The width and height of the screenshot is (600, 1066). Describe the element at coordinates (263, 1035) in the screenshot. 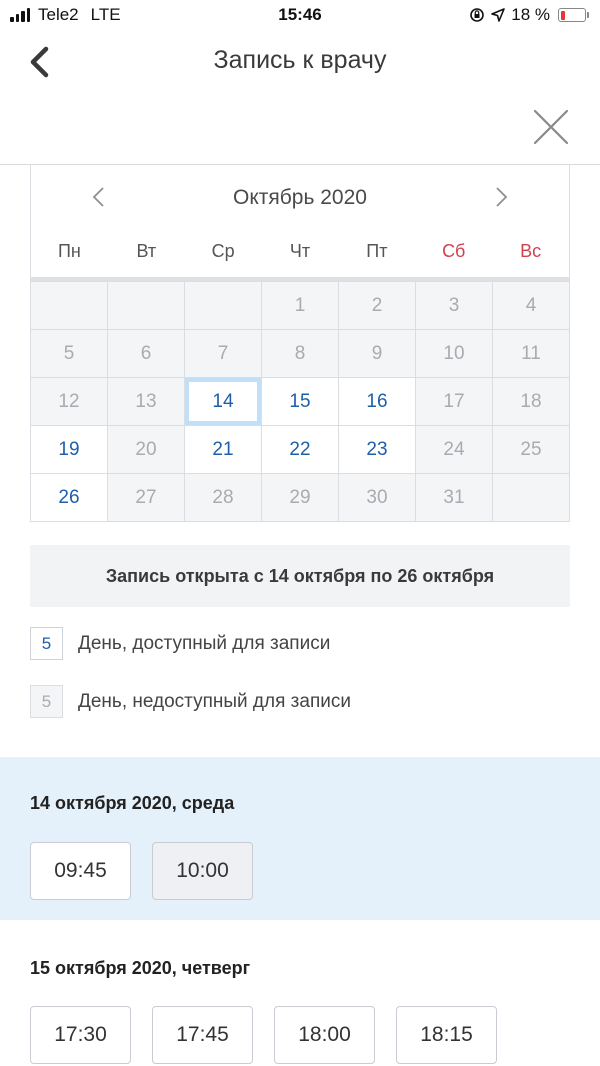

I see `time-slots: 17:30 17:45 18:00 18:15` at that location.